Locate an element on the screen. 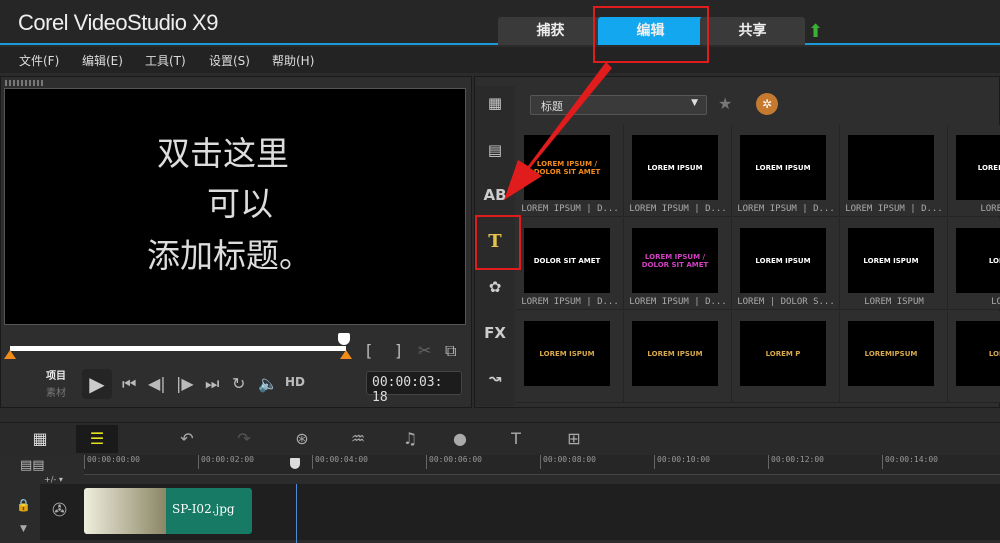 The width and height of the screenshot is (1000, 543). sound-mixer-icon: ♒ is located at coordinates (358, 440).